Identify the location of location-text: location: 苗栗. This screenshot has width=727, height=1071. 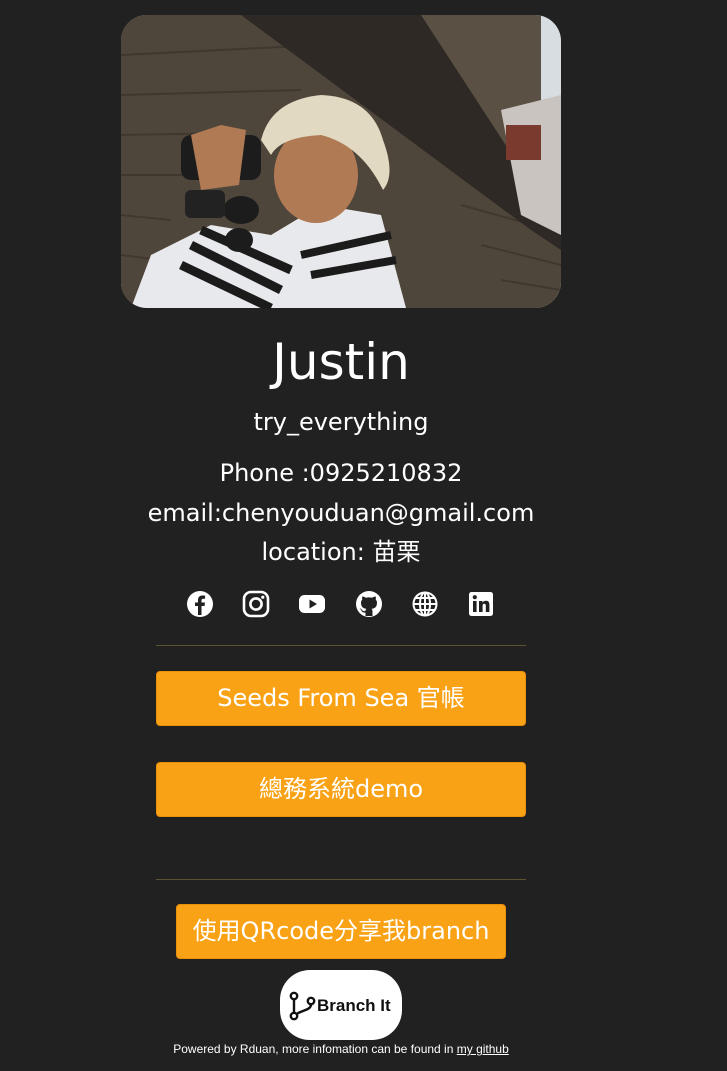
(341, 552).